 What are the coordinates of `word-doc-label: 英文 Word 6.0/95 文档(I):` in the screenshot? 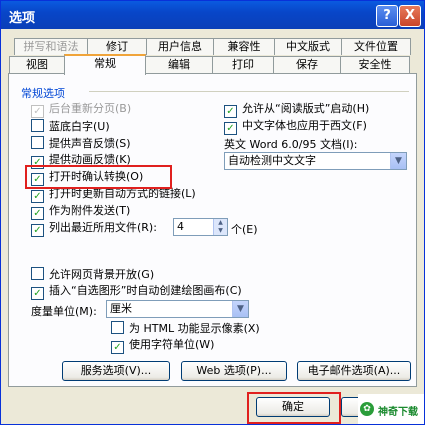 It's located at (291, 144).